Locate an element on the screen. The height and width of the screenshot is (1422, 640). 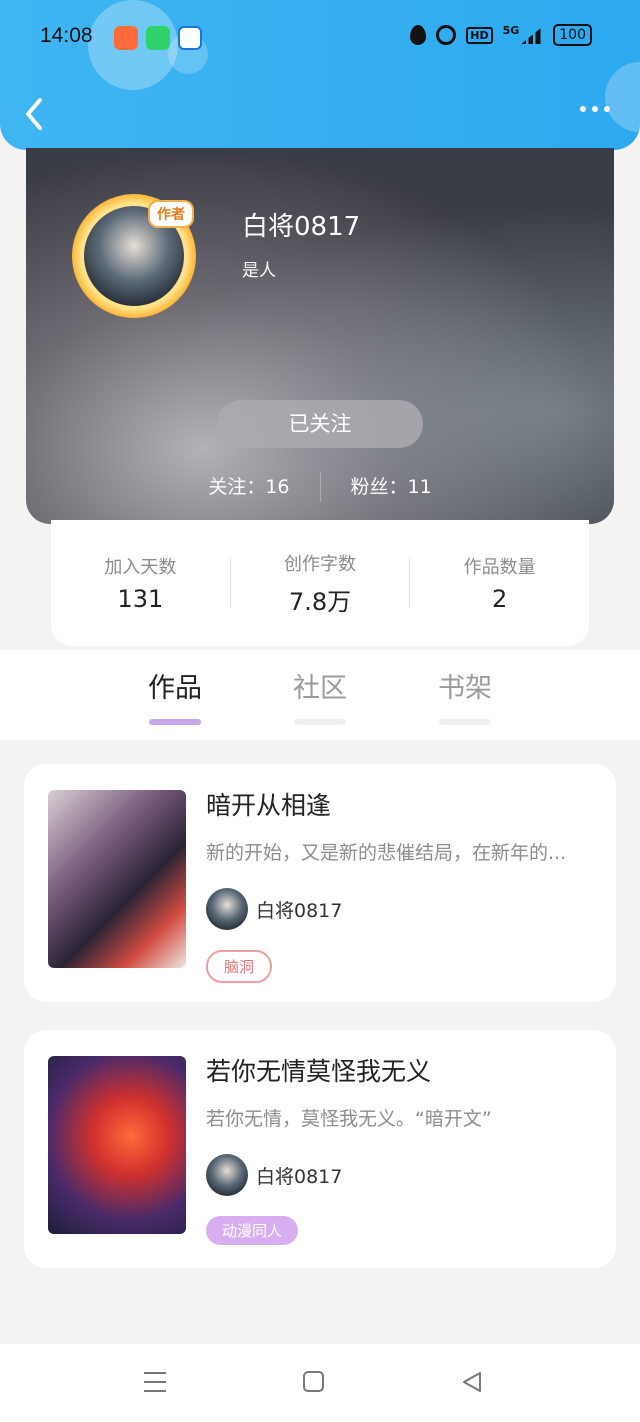
back-button is located at coordinates (35, 114).